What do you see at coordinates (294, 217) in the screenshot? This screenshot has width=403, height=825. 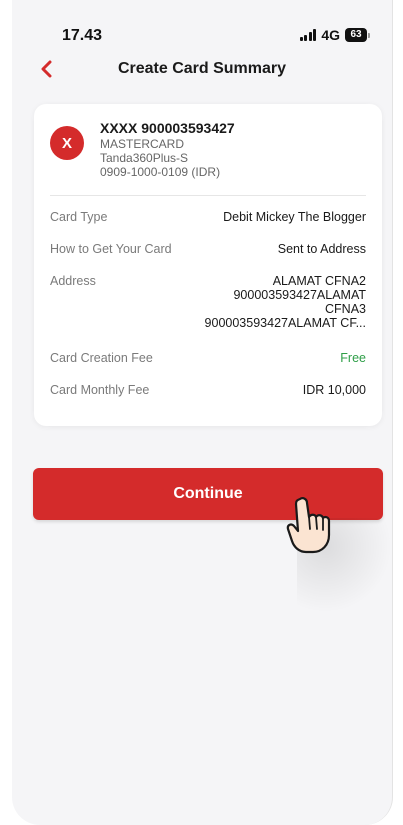 I see `card-type-value: Debit Mickey The Blogger` at bounding box center [294, 217].